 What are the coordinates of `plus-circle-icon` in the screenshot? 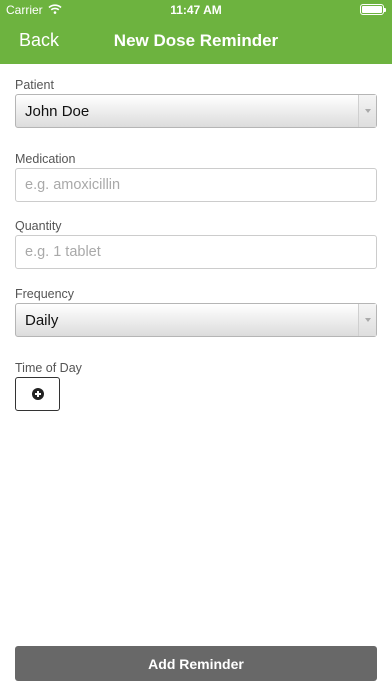 It's located at (37, 394).